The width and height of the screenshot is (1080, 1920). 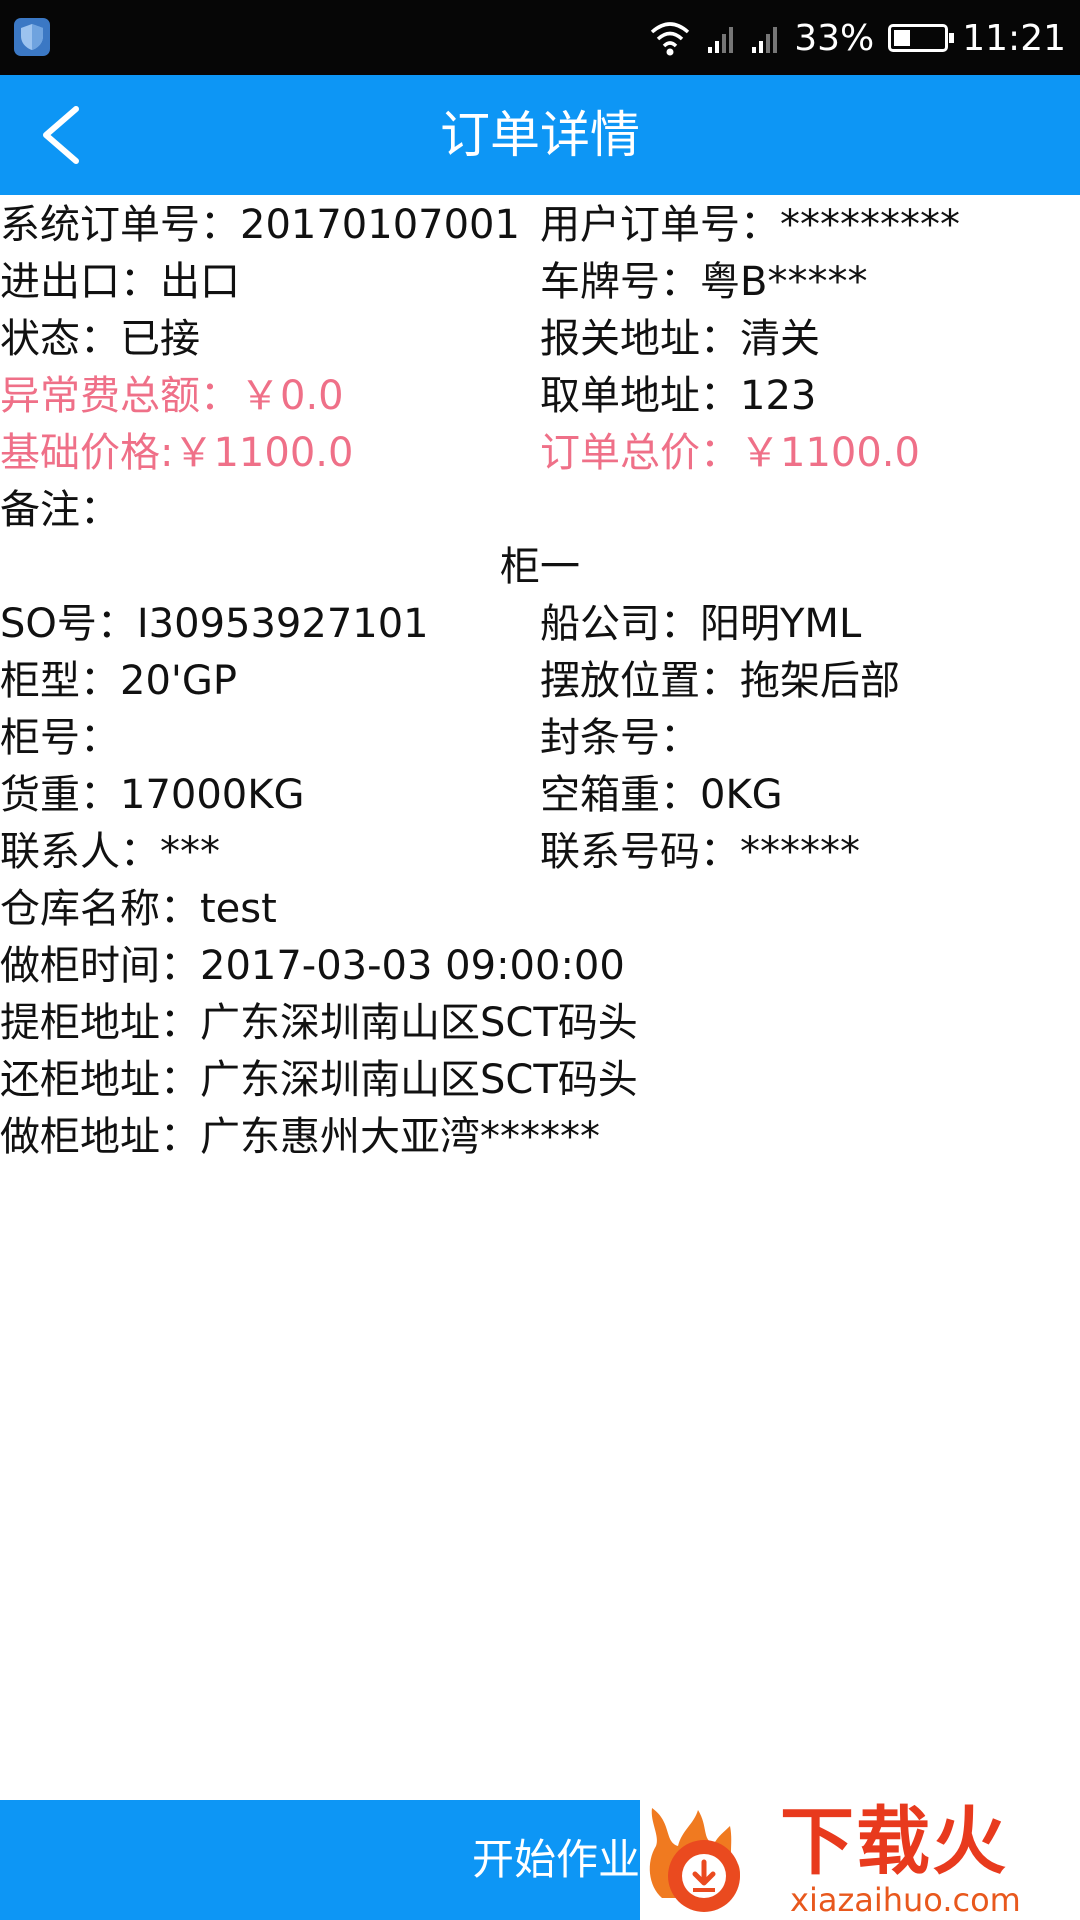 I want to click on start-work-button: 开始作业, so click(x=320, y=1860).